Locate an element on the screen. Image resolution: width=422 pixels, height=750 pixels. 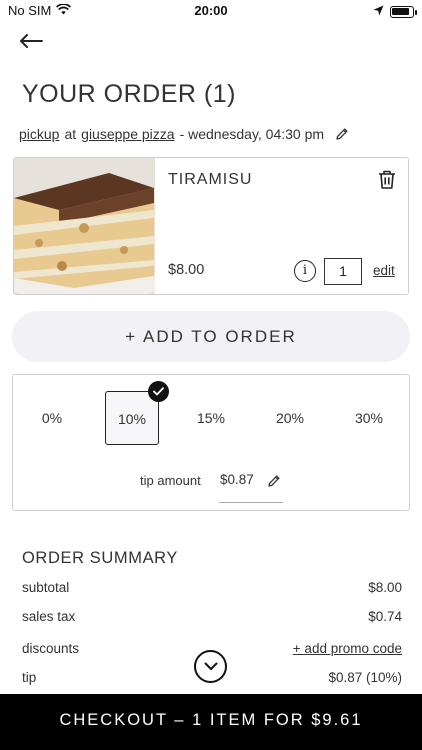
summary-row-subtotal: subtotal $8.00 is located at coordinates (212, 587).